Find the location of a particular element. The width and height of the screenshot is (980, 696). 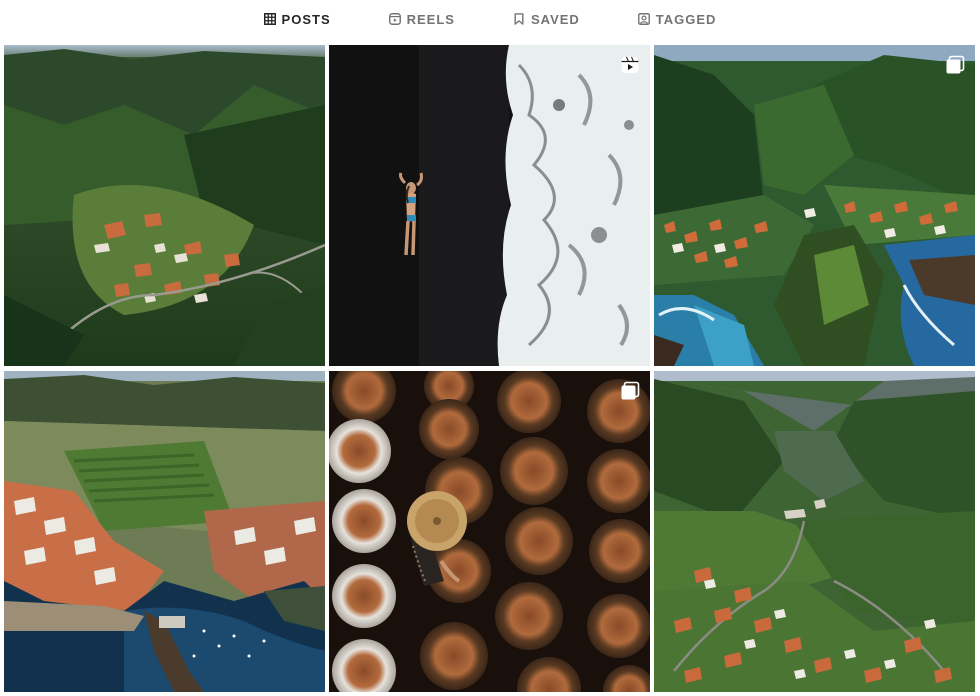

tab-reels-label: REELS is located at coordinates (430, 19).